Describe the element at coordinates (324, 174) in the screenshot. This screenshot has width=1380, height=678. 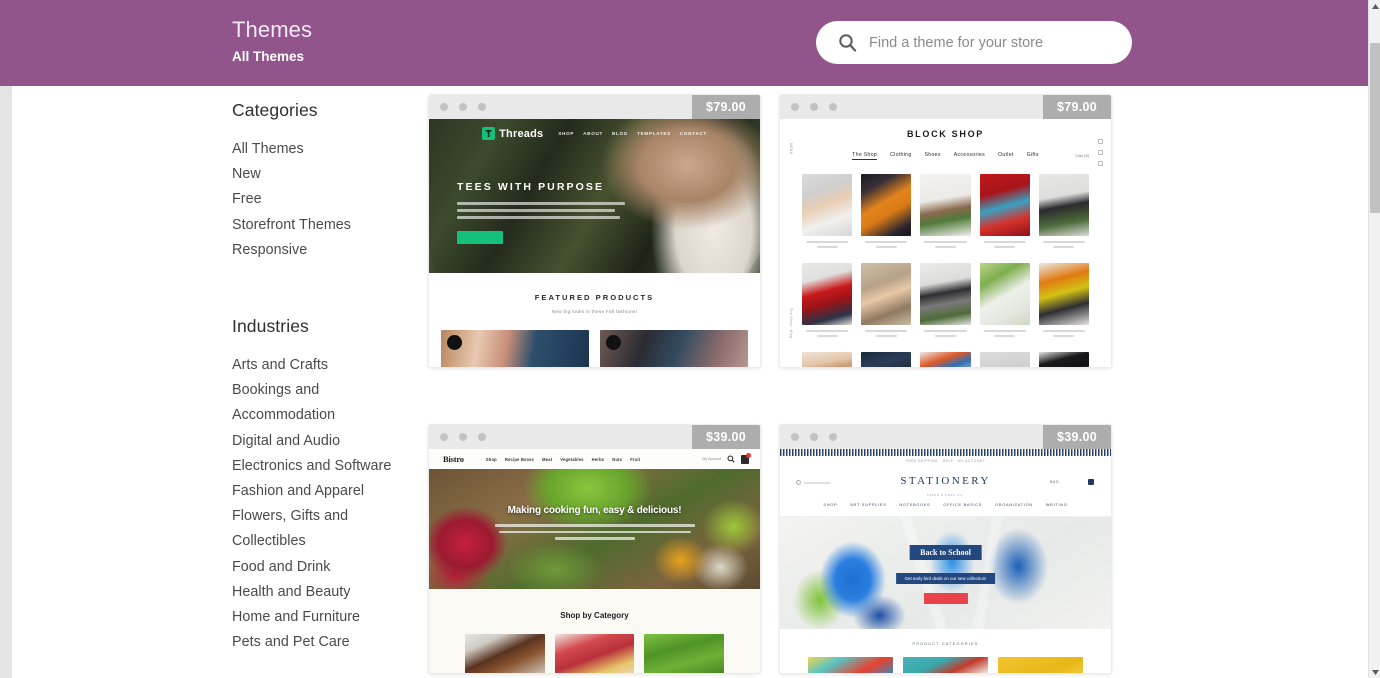
I see `sidebar-item-new: New` at that location.